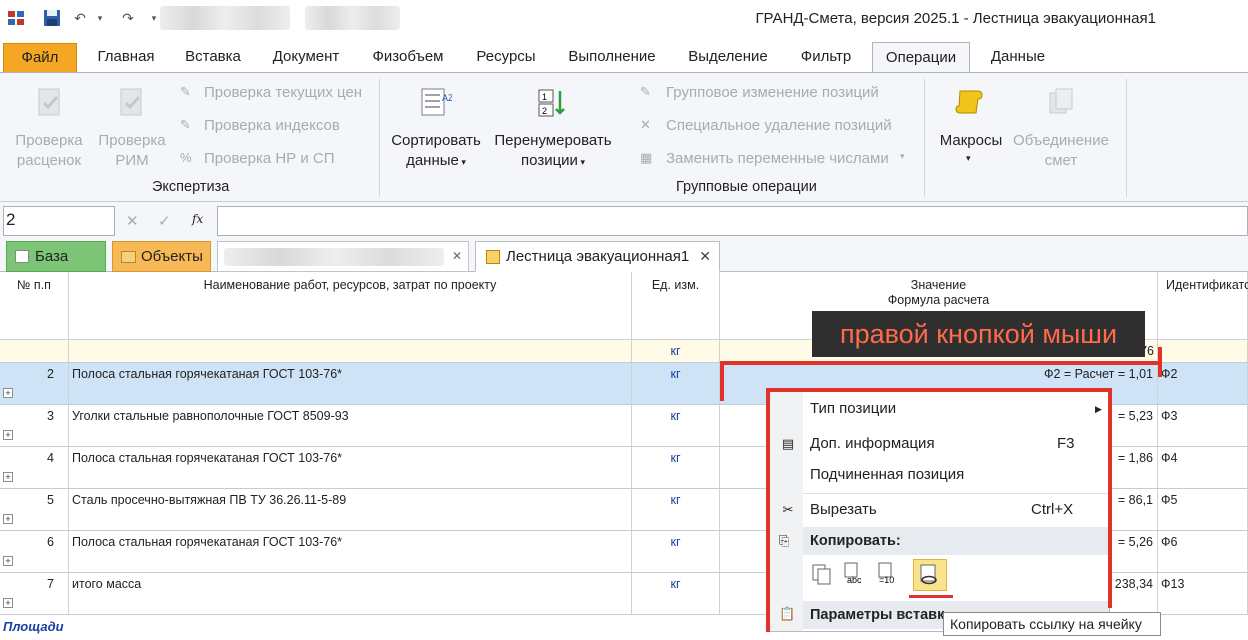 This screenshot has height=640, width=1248. What do you see at coordinates (34, 306) in the screenshot?
I see `header-num: № п.п` at bounding box center [34, 306].